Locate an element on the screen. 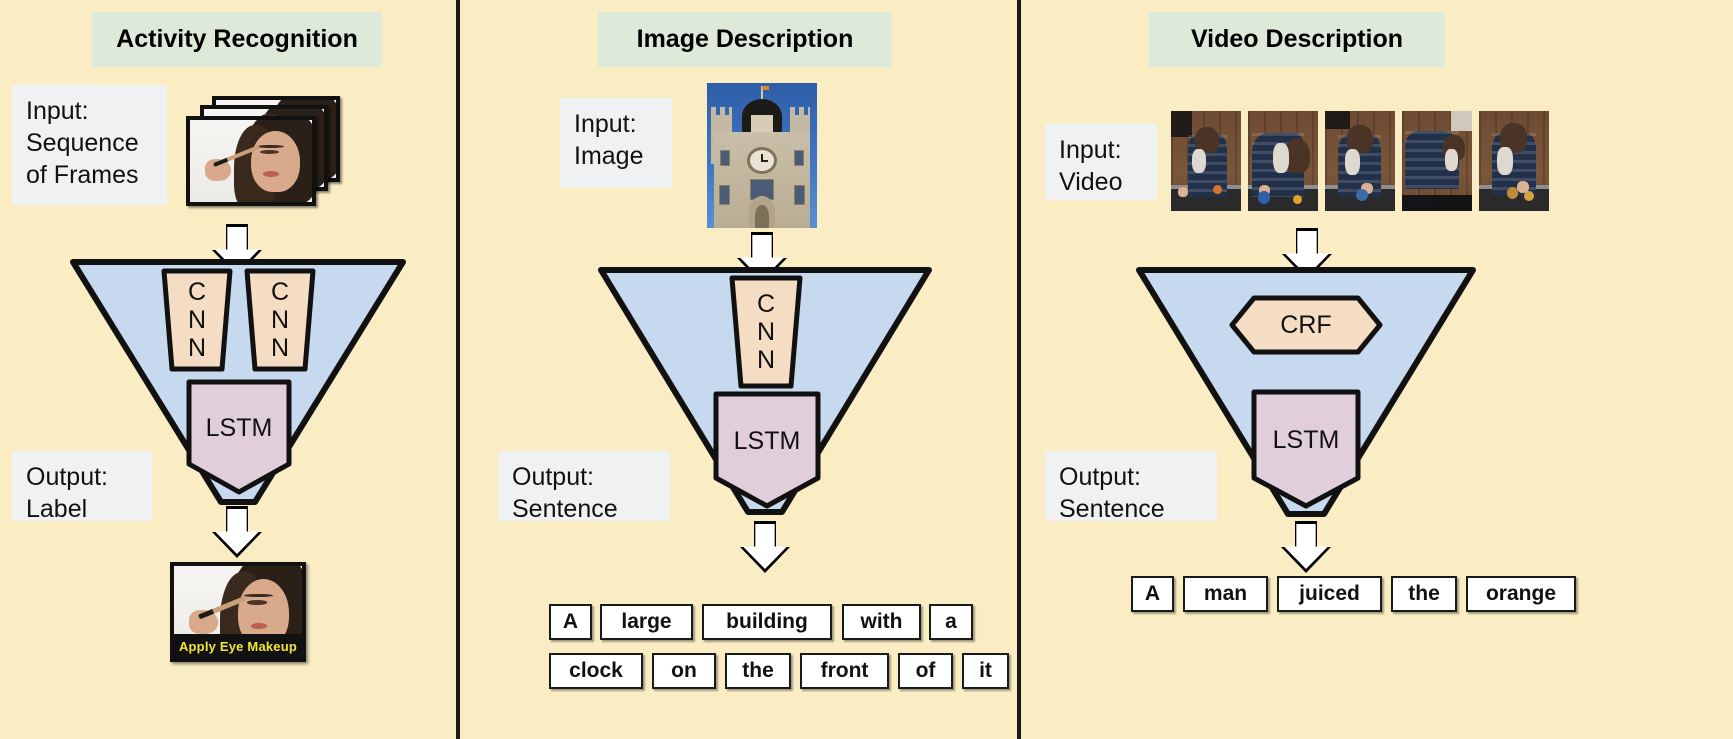 The width and height of the screenshot is (1733, 739). input-clock-tower-photo is located at coordinates (762, 155).